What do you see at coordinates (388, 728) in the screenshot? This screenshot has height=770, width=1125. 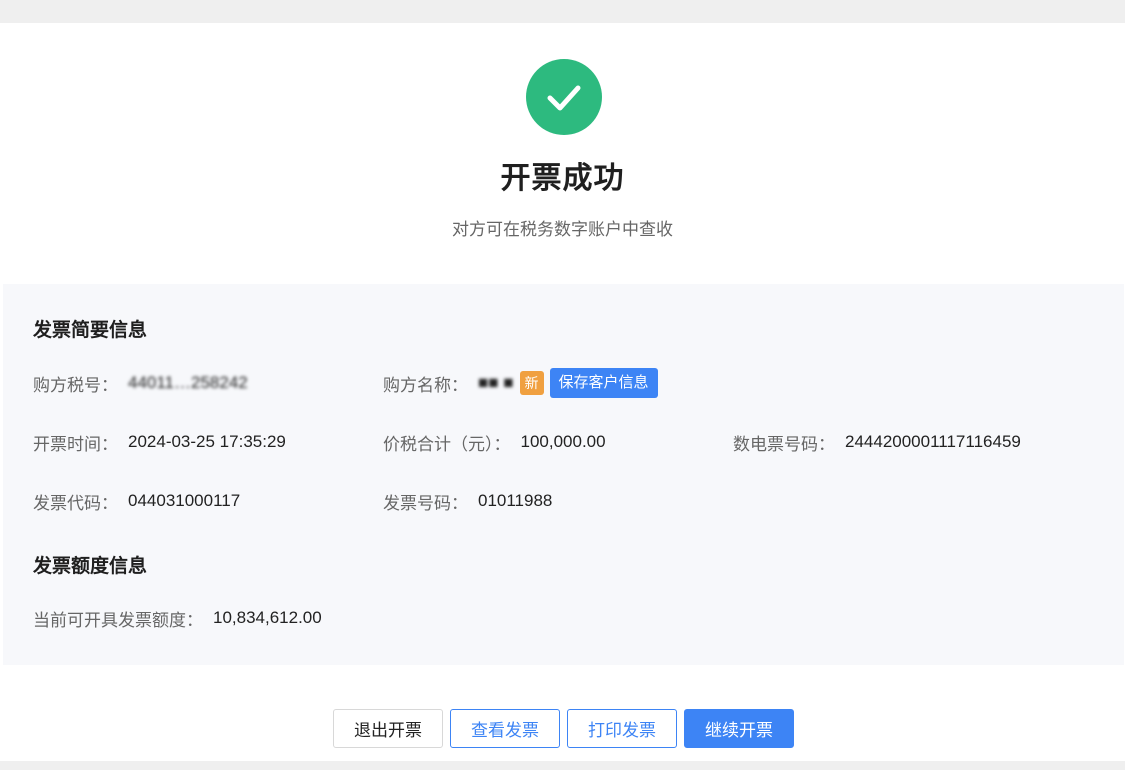 I see `exit-invoicing-button: 退出开票` at bounding box center [388, 728].